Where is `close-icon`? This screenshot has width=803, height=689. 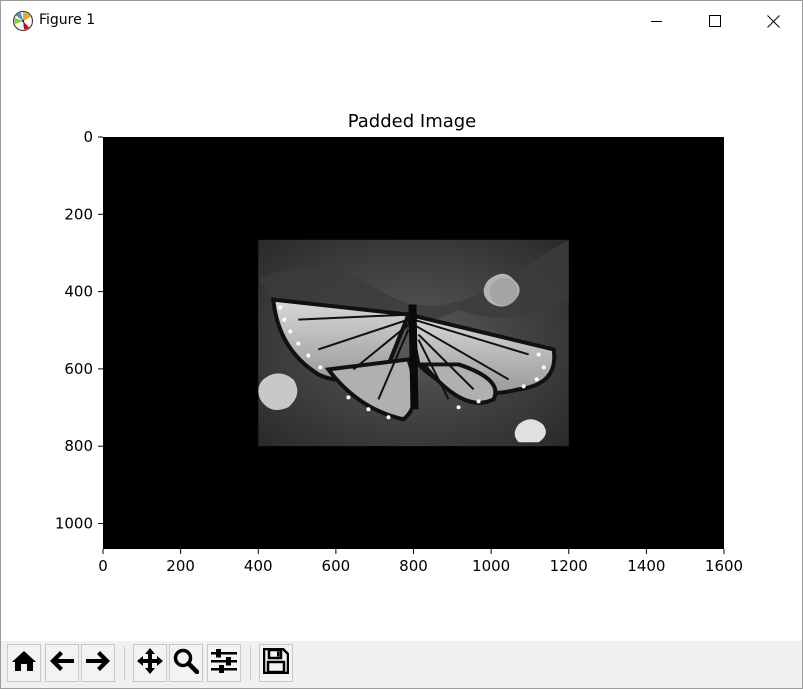 close-icon is located at coordinates (773, 21).